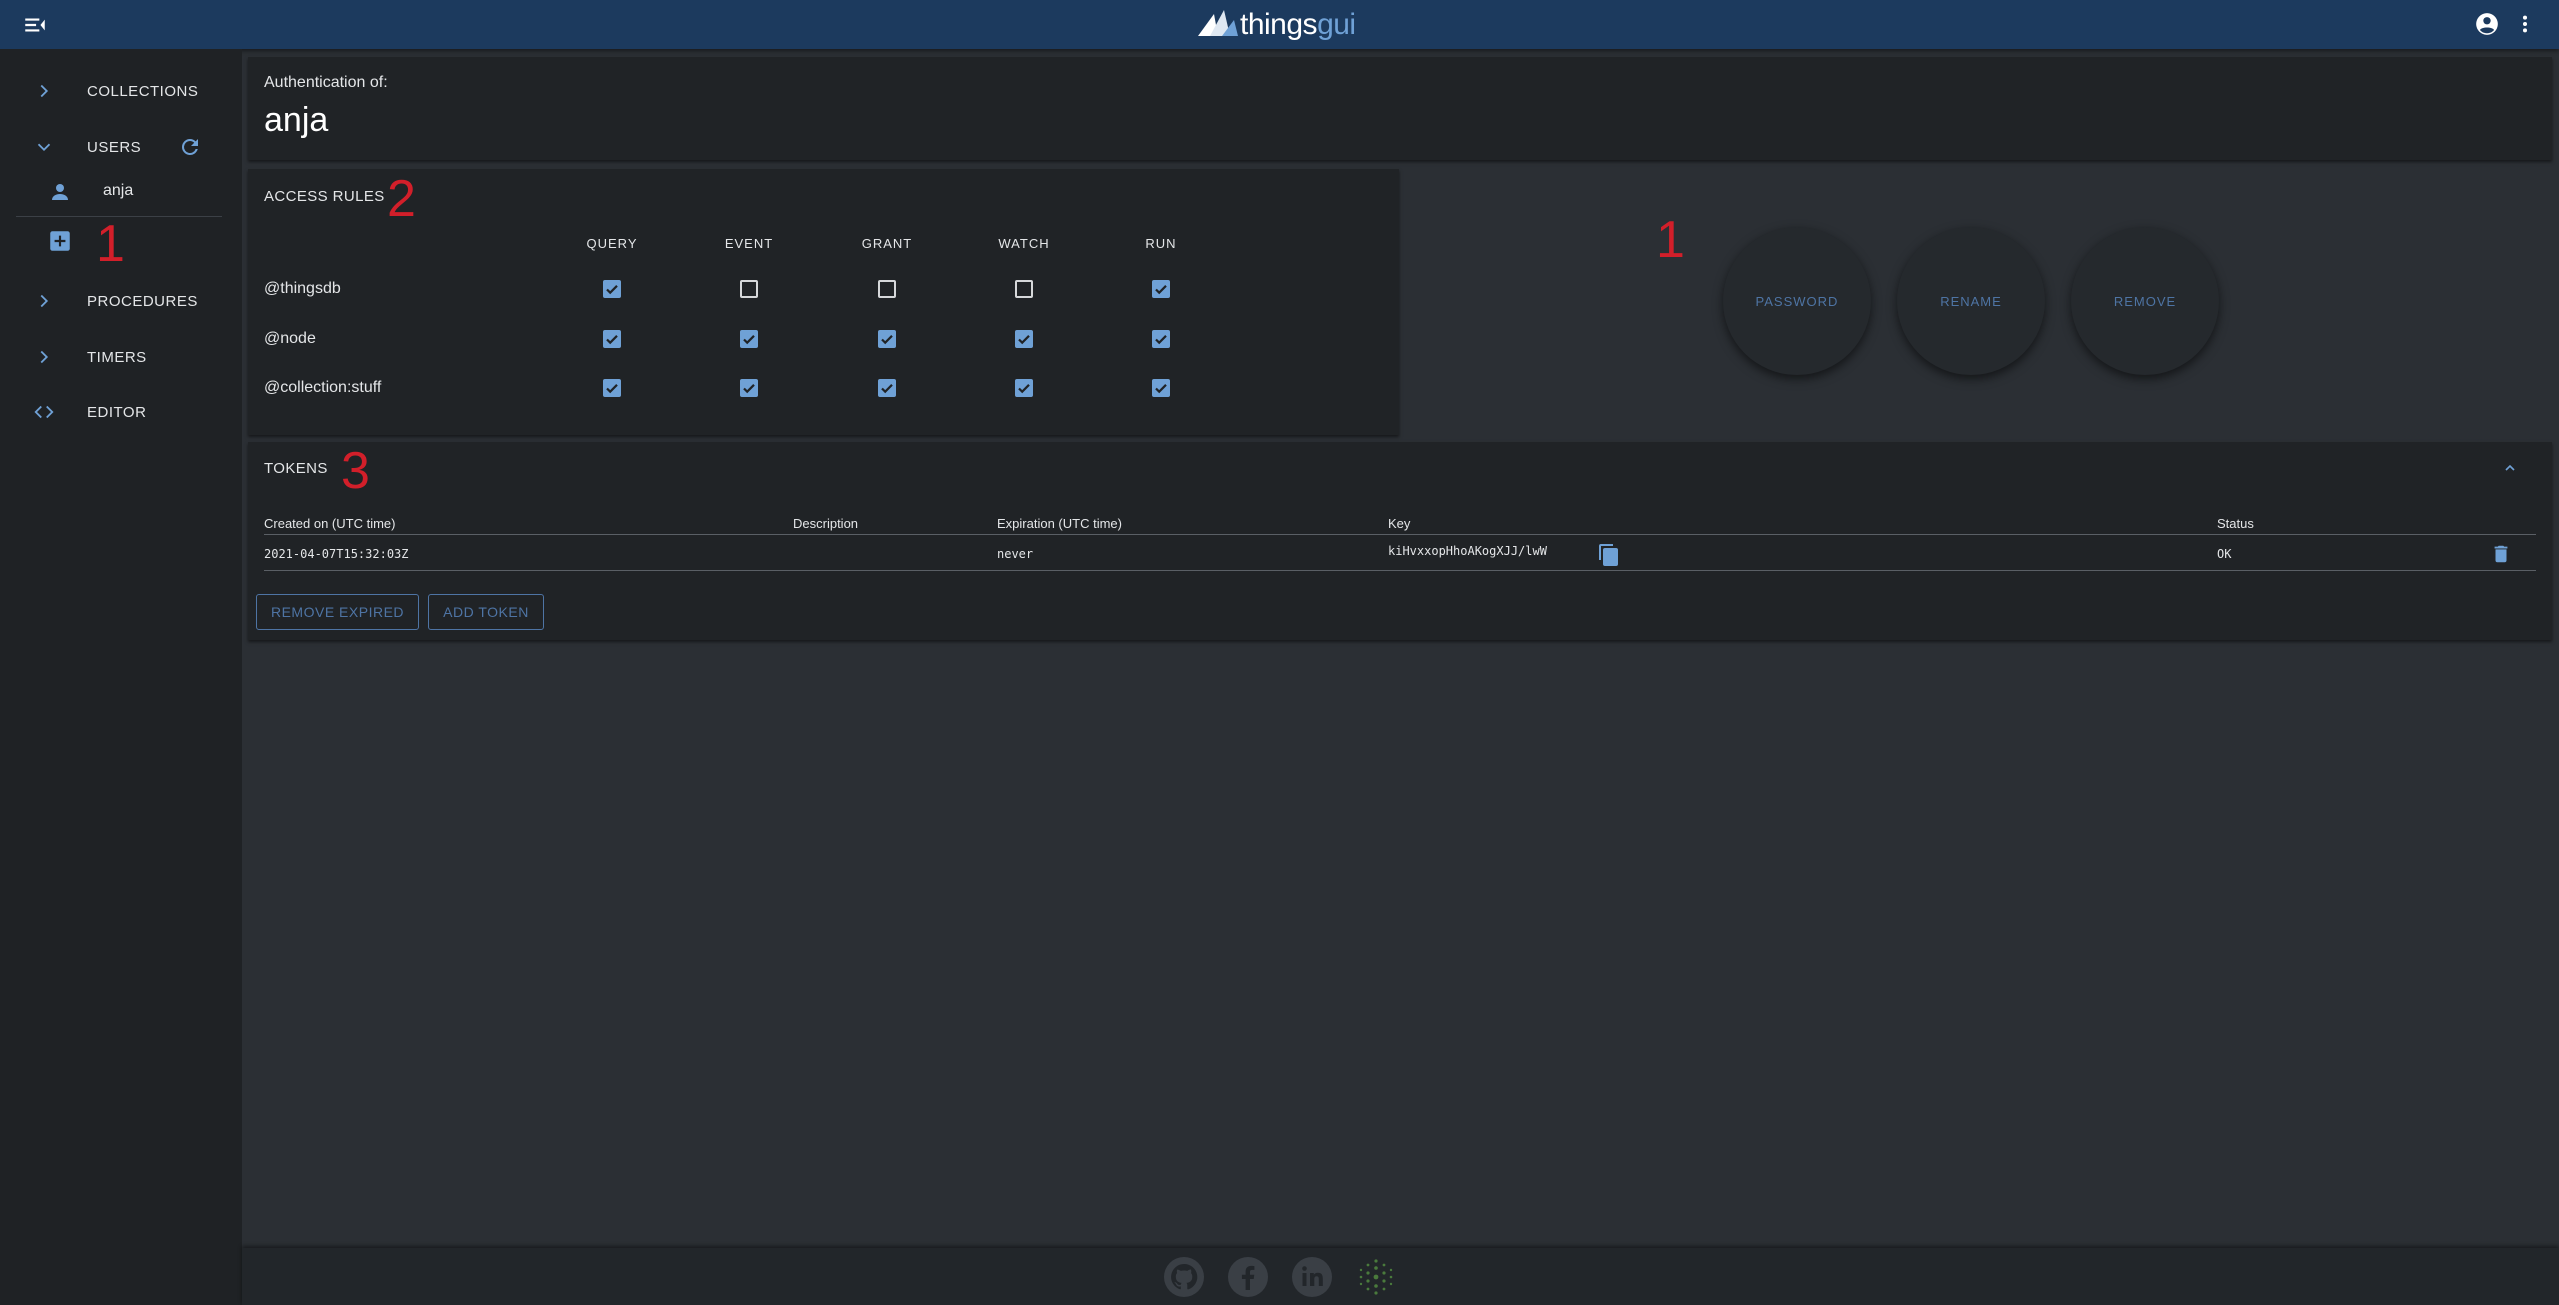  What do you see at coordinates (486, 612) in the screenshot?
I see `add-token-button: ADD TOKEN` at bounding box center [486, 612].